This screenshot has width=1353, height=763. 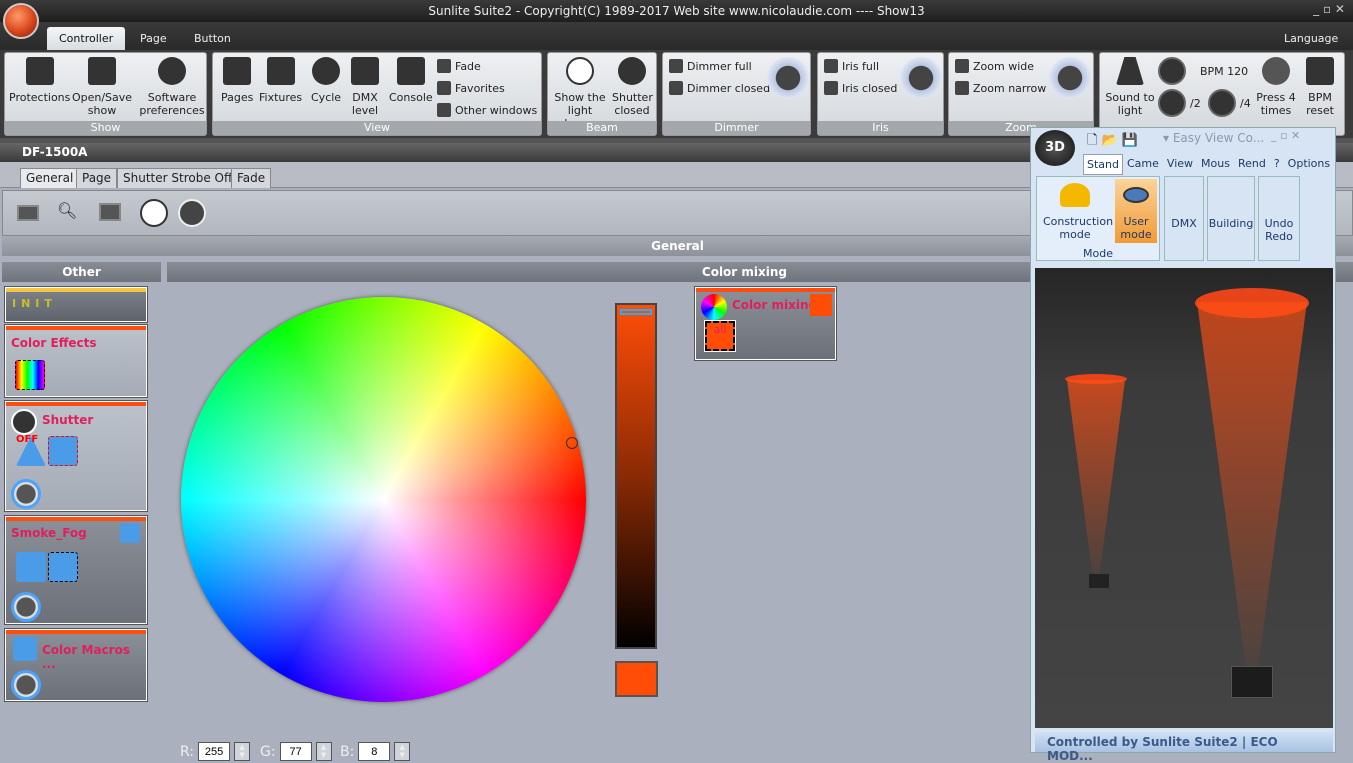 What do you see at coordinates (402, 751) in the screenshot?
I see `blue-stepper: ▲ ▼` at bounding box center [402, 751].